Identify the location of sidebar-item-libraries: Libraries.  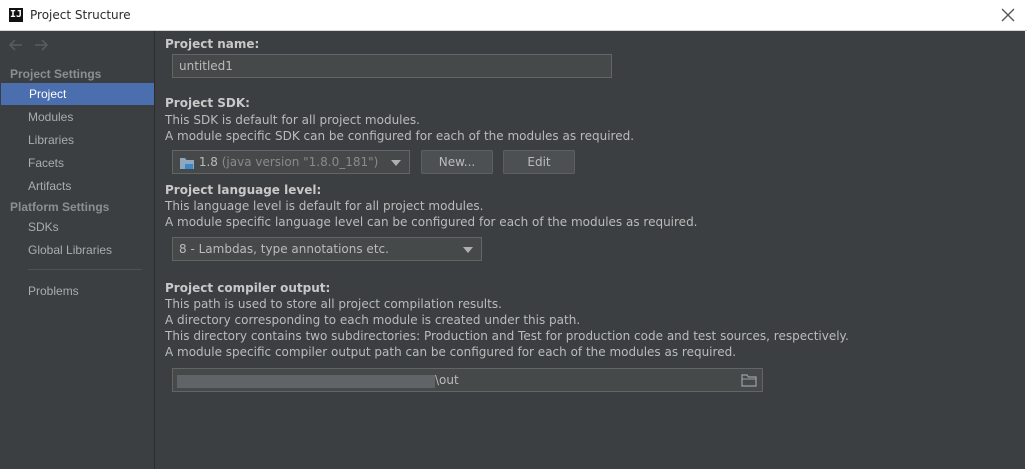
(77, 140).